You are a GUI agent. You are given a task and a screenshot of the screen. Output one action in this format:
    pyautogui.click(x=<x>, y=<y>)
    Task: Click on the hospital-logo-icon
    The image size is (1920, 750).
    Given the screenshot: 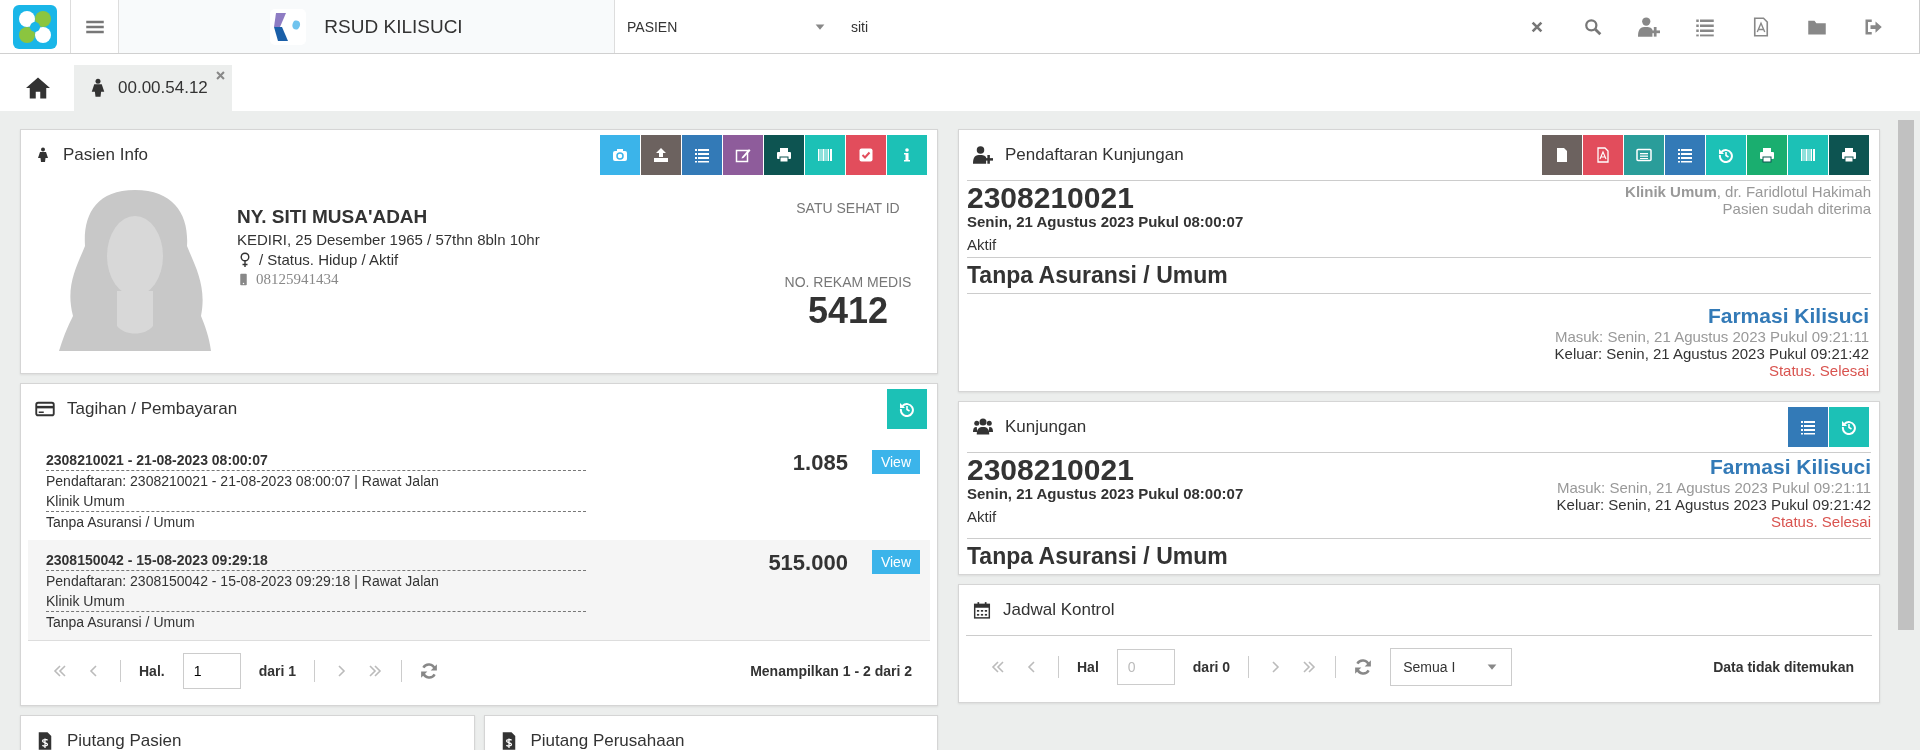 What is the action you would take?
    pyautogui.click(x=288, y=26)
    